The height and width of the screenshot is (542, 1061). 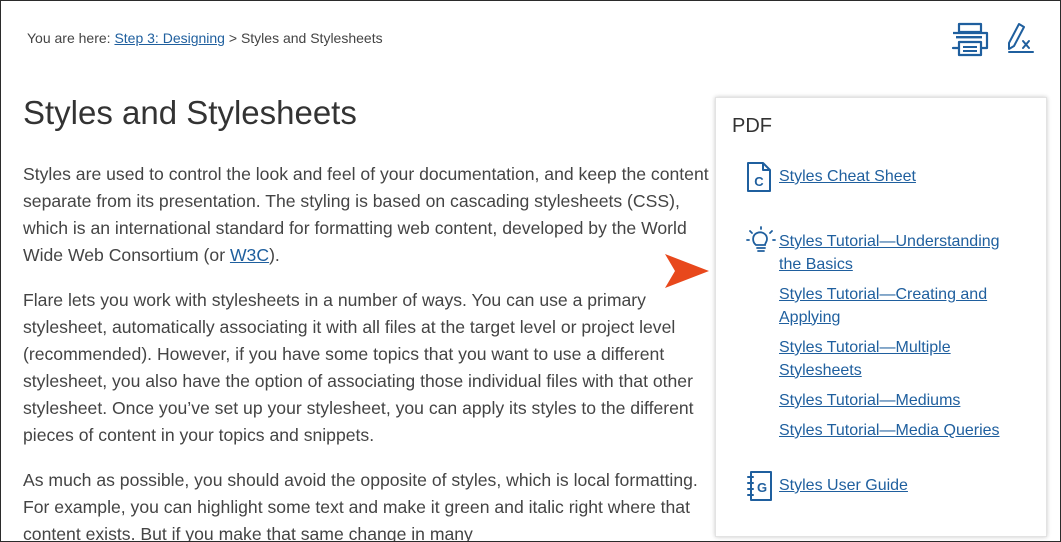 I want to click on paragraph-intro-end: )., so click(x=274, y=255).